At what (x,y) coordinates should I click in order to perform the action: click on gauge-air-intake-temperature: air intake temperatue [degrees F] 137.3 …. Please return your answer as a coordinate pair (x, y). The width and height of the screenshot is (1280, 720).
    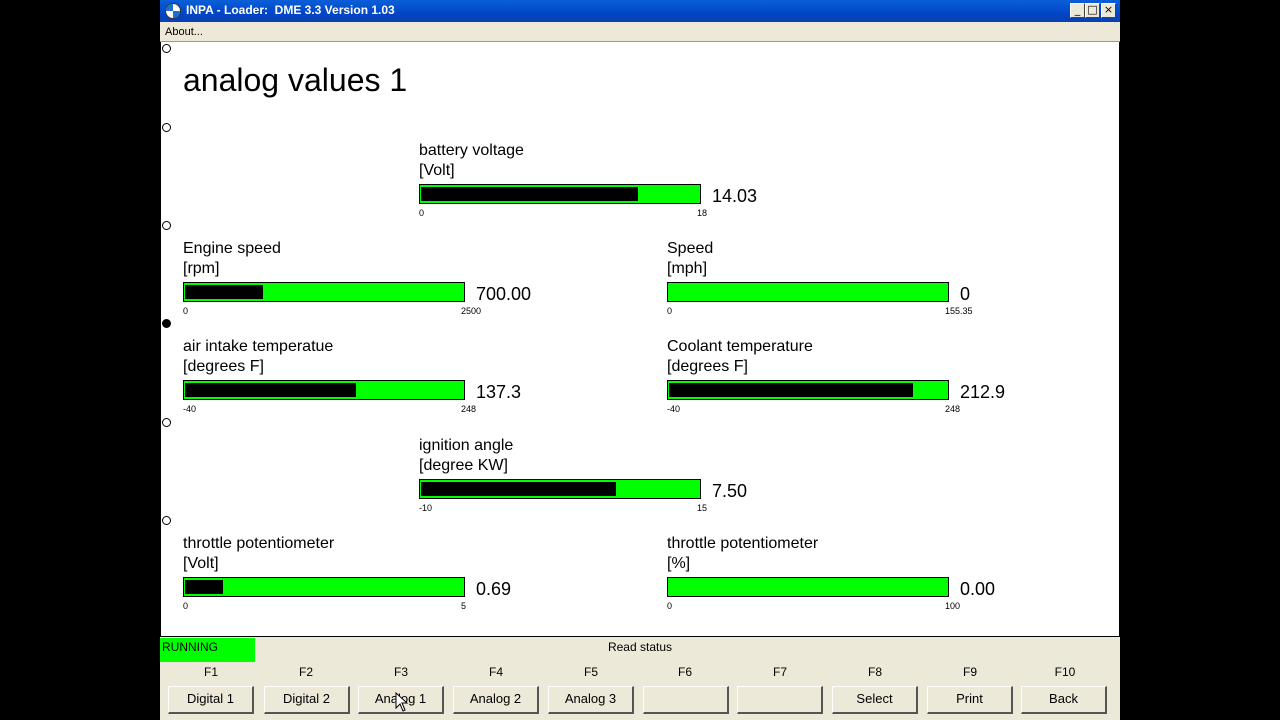
    Looking at the image, I should click on (393, 383).